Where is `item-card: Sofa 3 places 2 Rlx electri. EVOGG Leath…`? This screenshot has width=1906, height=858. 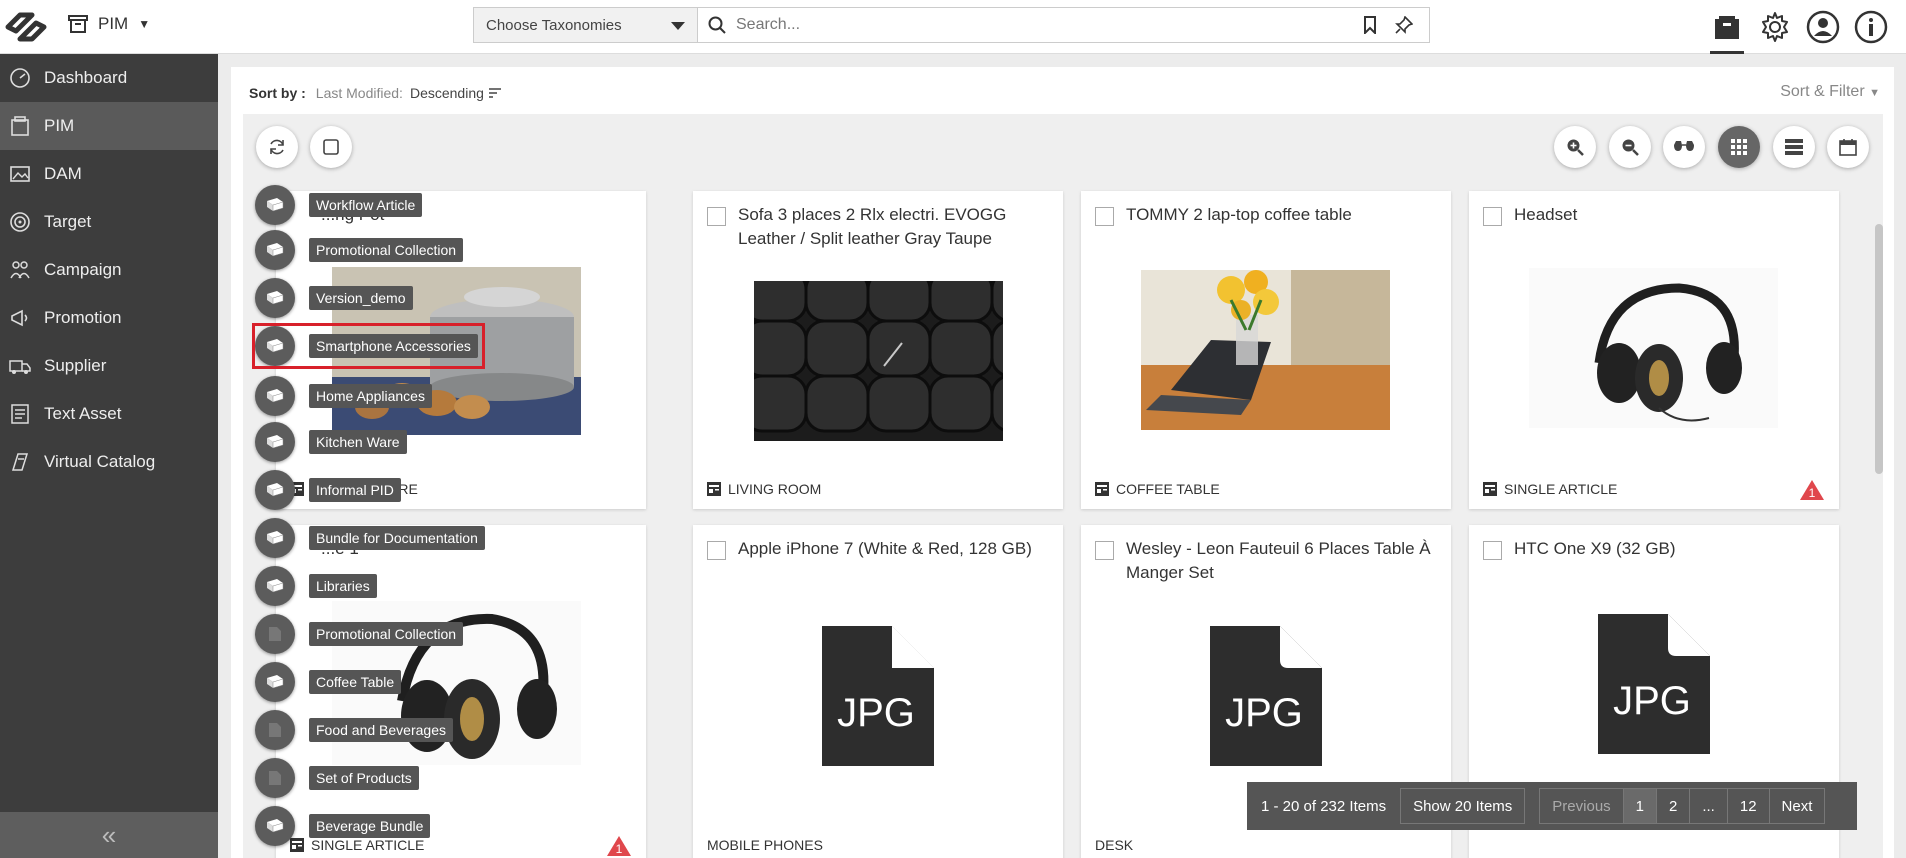
item-card: Sofa 3 places 2 Rlx electri. EVOGG Leath… is located at coordinates (878, 350).